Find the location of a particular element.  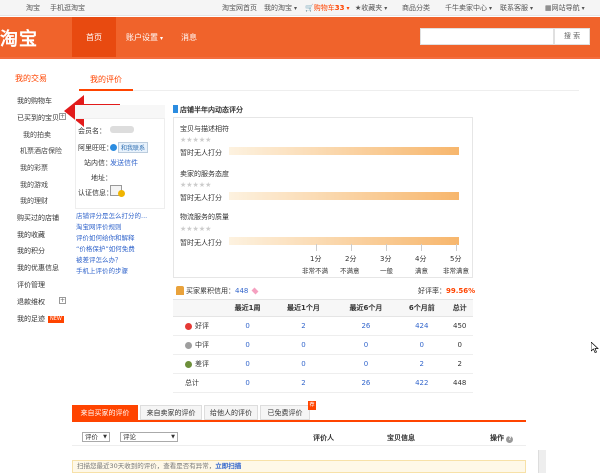

faq-link: 手机上评价的步骤 is located at coordinates (102, 270).